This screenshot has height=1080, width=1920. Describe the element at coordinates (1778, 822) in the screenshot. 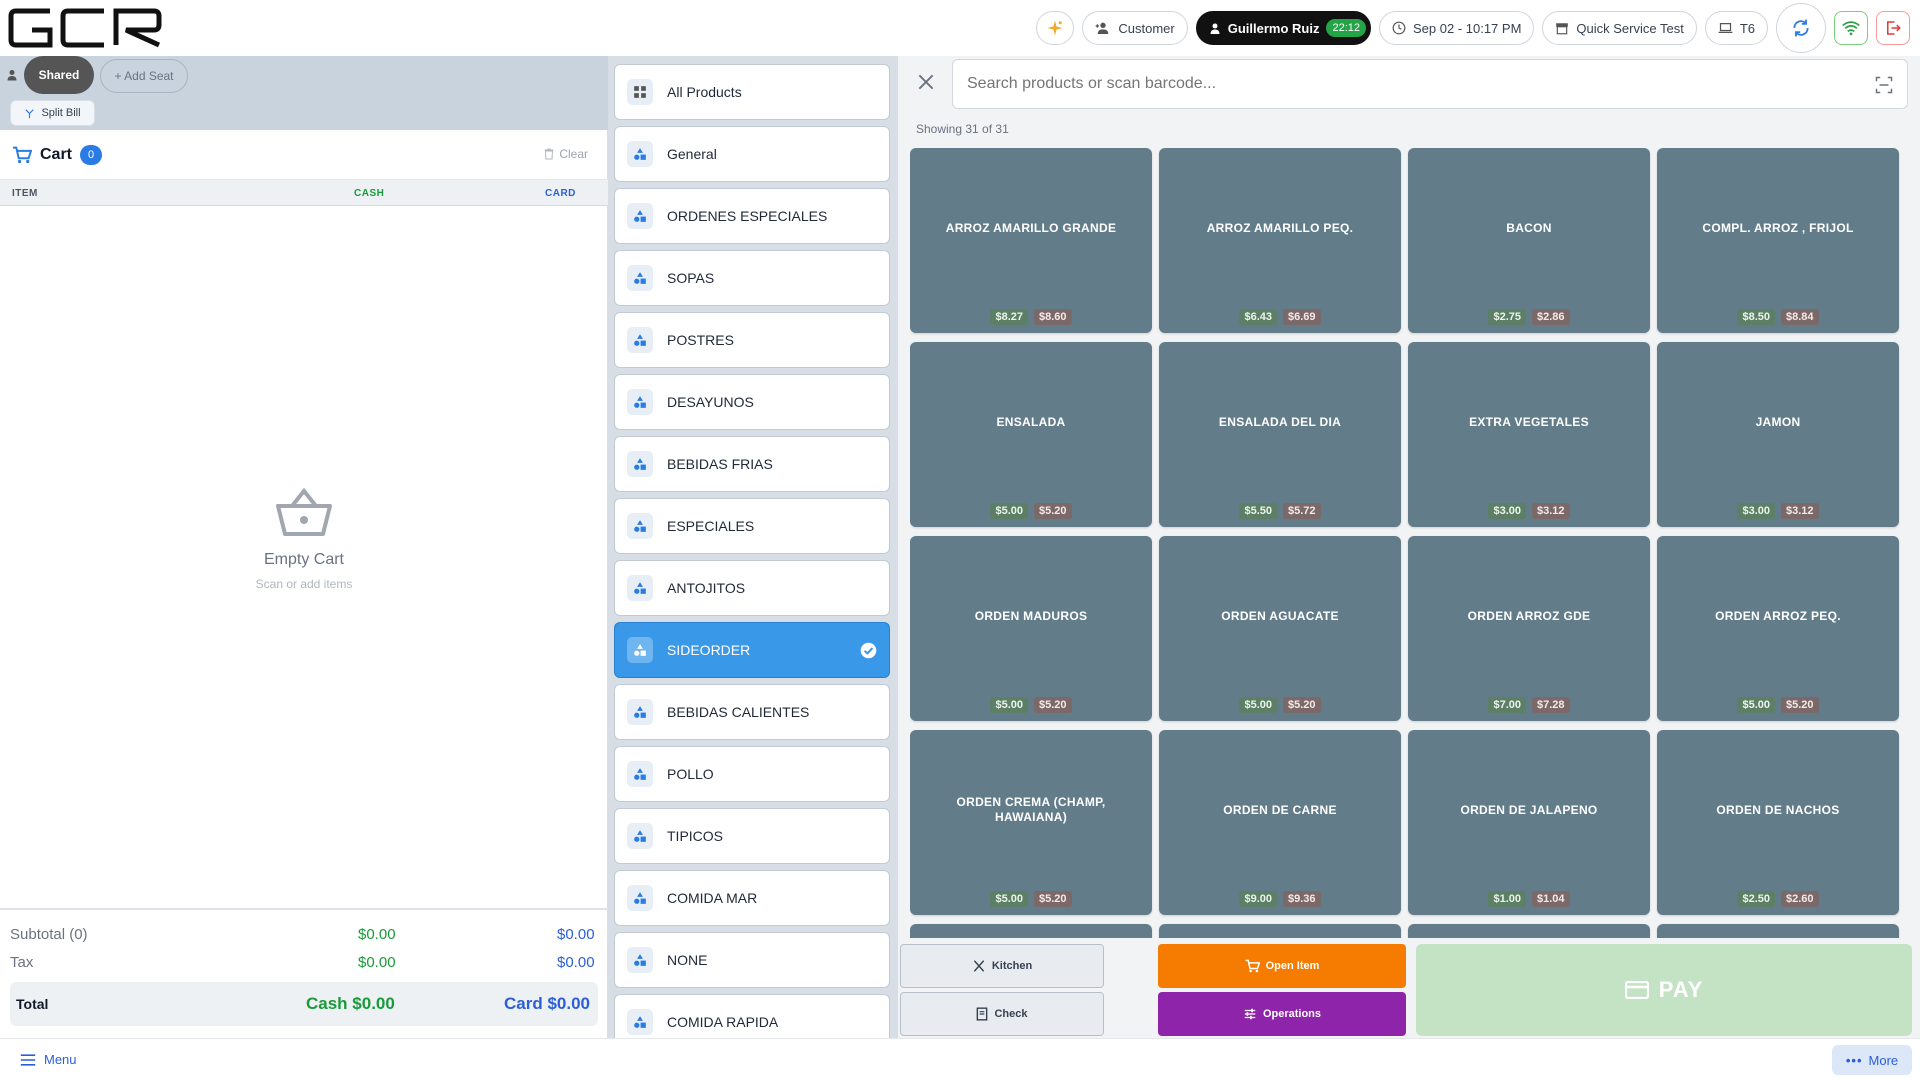

I see `product-tile: ORDEN DE NACHOS $2.50 $2.60` at that location.